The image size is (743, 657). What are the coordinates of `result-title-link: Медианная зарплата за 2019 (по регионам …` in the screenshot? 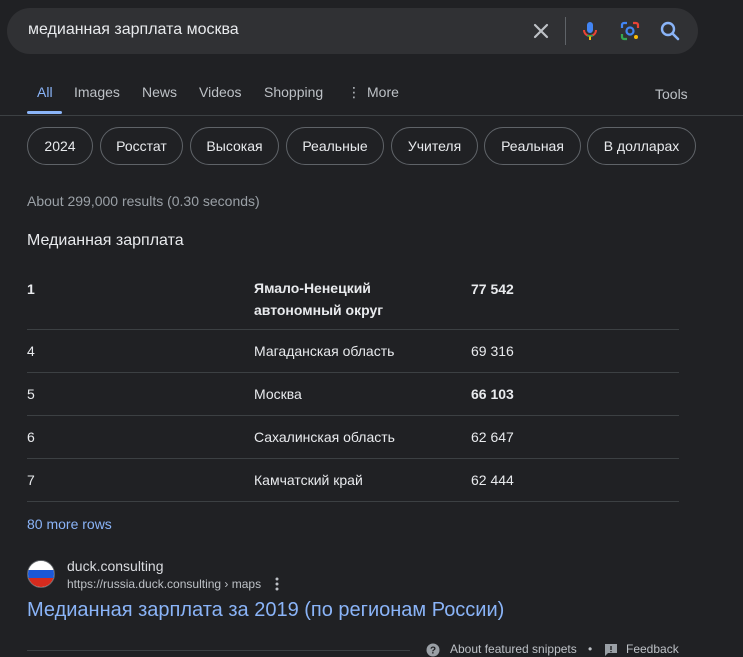 It's located at (265, 610).